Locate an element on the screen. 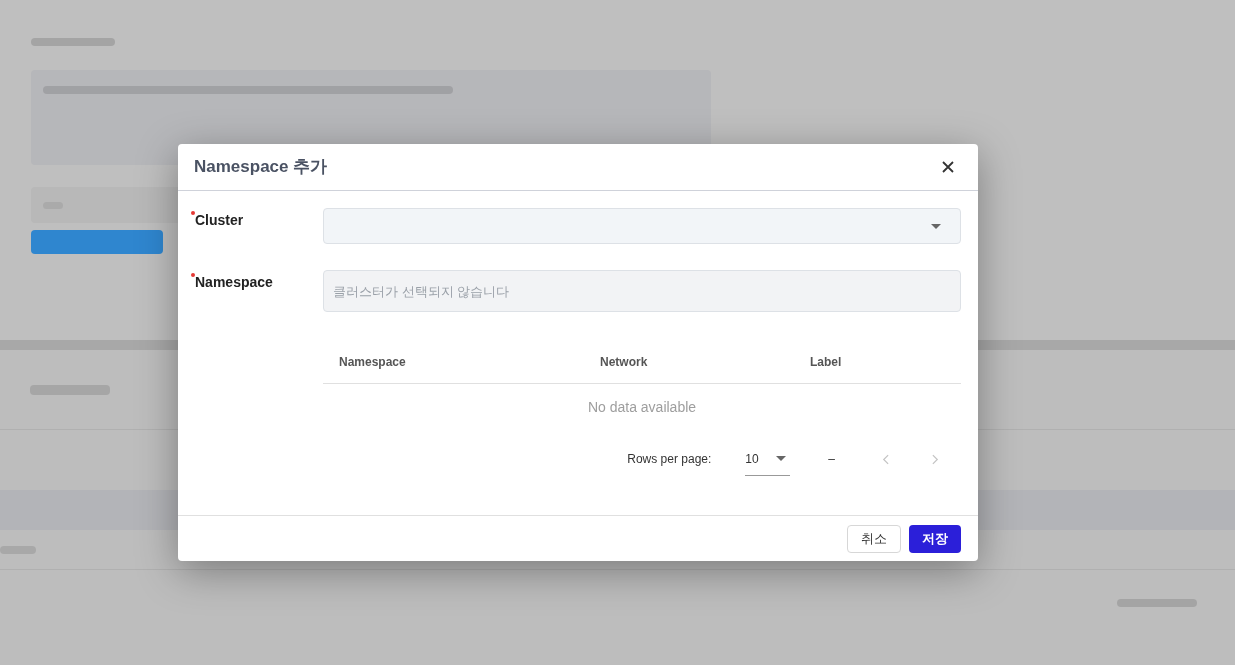  close-icon is located at coordinates (948, 167).